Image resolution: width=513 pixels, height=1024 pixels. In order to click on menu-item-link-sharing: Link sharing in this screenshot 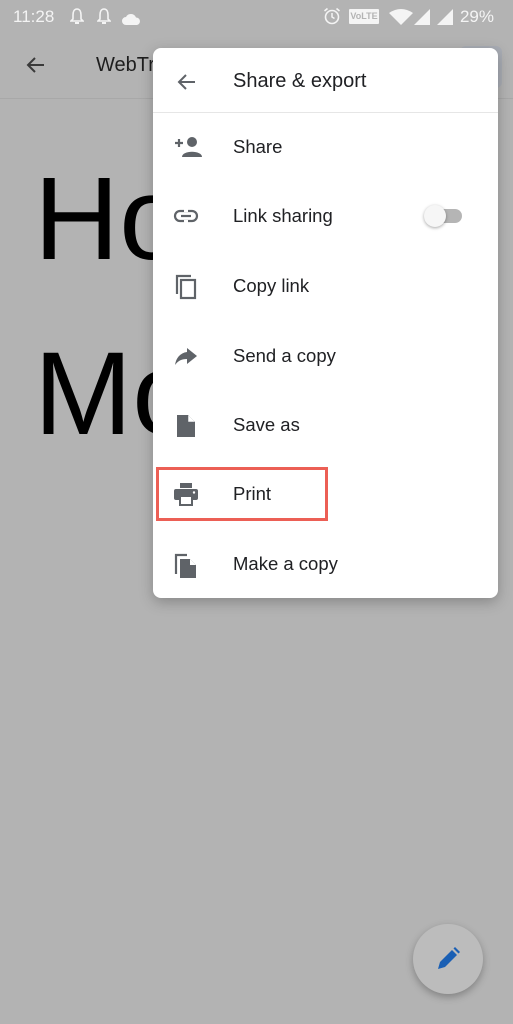, I will do `click(325, 216)`.